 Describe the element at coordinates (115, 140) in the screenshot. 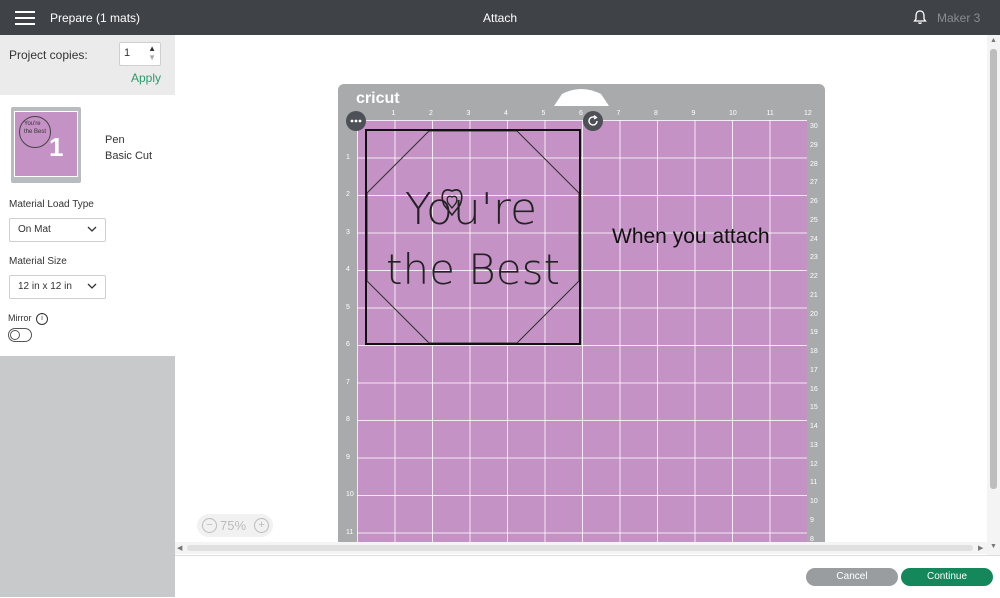

I see `tool-label: Pen` at that location.